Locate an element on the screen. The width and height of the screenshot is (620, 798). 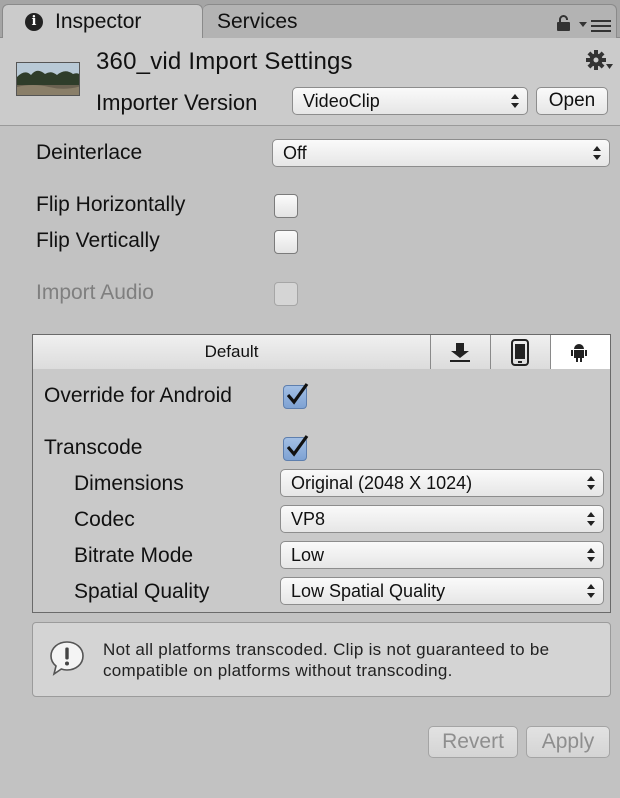
codec-dropdown: VP8 is located at coordinates (442, 519).